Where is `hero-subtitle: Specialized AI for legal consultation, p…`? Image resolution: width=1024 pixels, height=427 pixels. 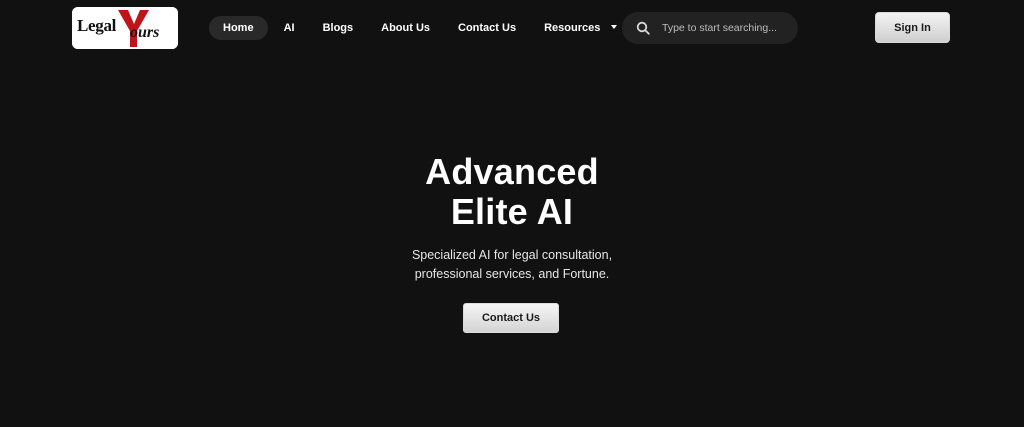 hero-subtitle: Specialized AI for legal consultation, p… is located at coordinates (512, 265).